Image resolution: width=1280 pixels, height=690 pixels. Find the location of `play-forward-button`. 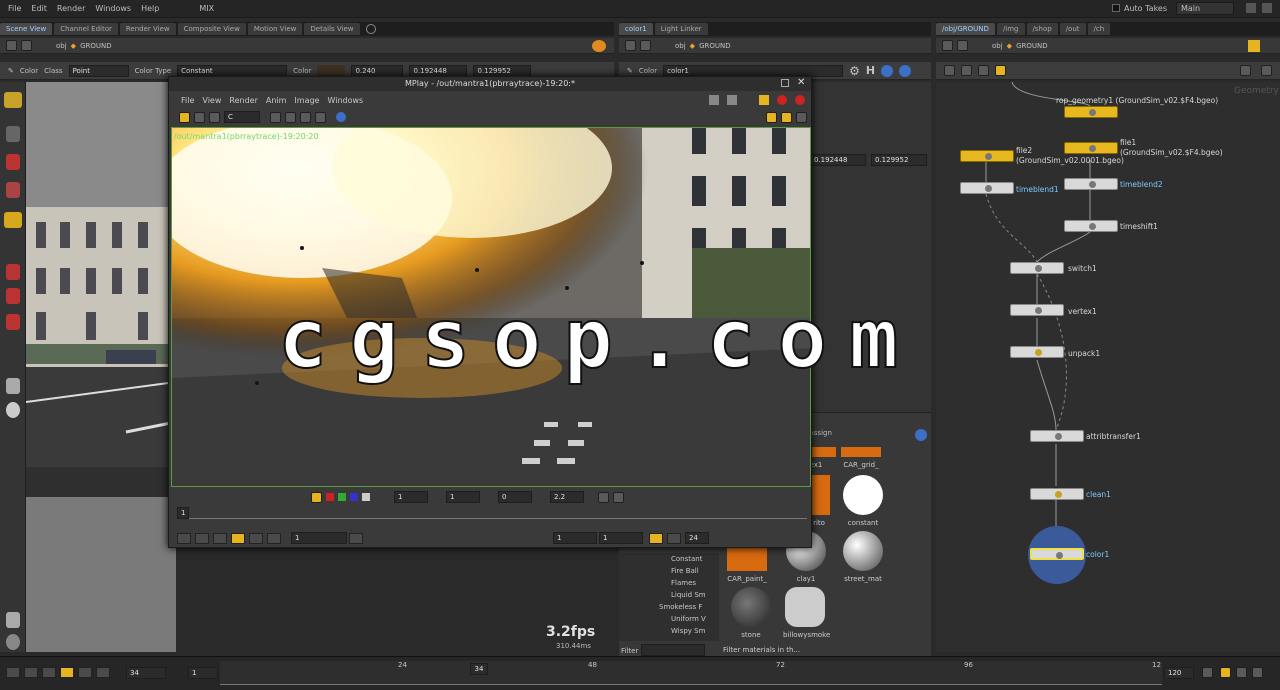

play-forward-button is located at coordinates (85, 672).